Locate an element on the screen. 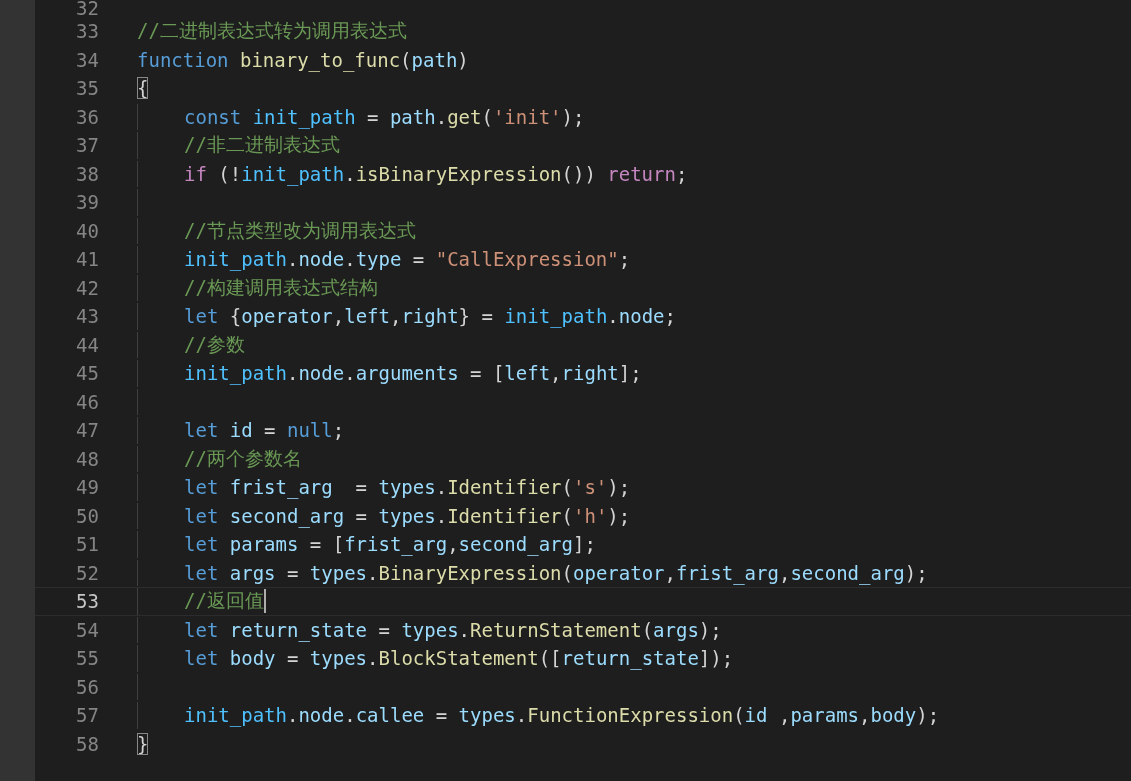  code-line: let args = types.BinaryExpression(operator,frist_arg,second_arg); is located at coordinates (556, 572).